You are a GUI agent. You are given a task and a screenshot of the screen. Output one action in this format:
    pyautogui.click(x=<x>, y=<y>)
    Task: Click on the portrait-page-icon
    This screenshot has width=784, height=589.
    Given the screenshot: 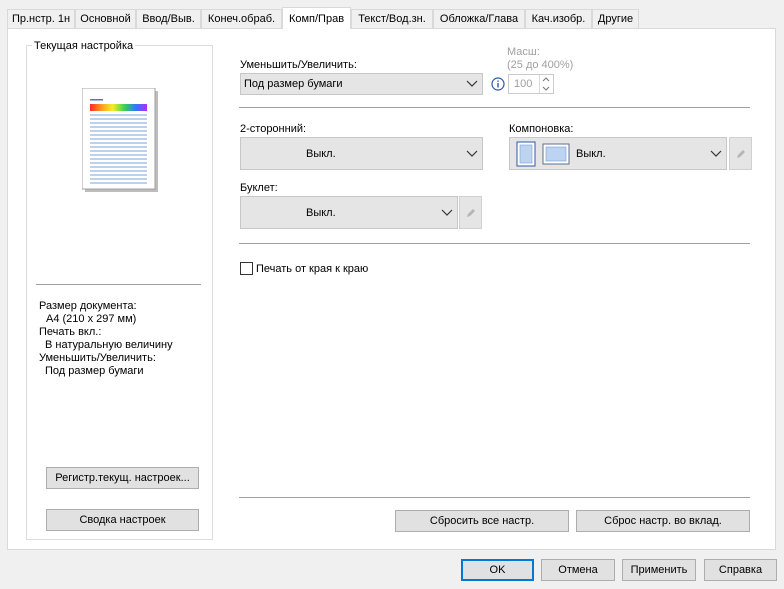 What is the action you would take?
    pyautogui.click(x=526, y=154)
    